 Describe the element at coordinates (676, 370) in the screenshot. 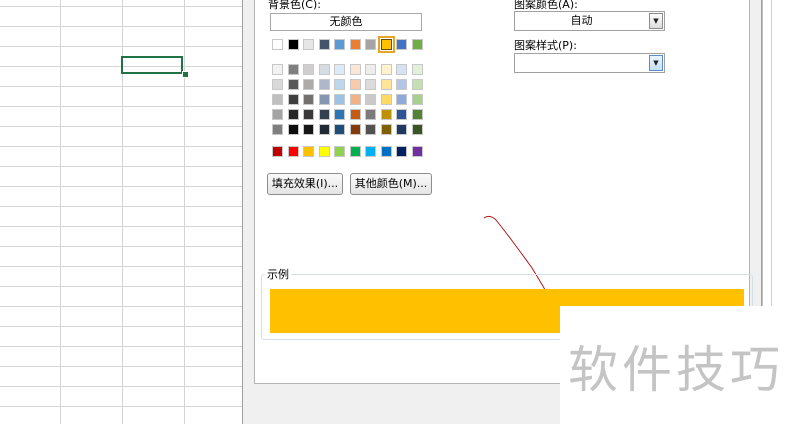

I see `watermark-text: 软件技巧` at that location.